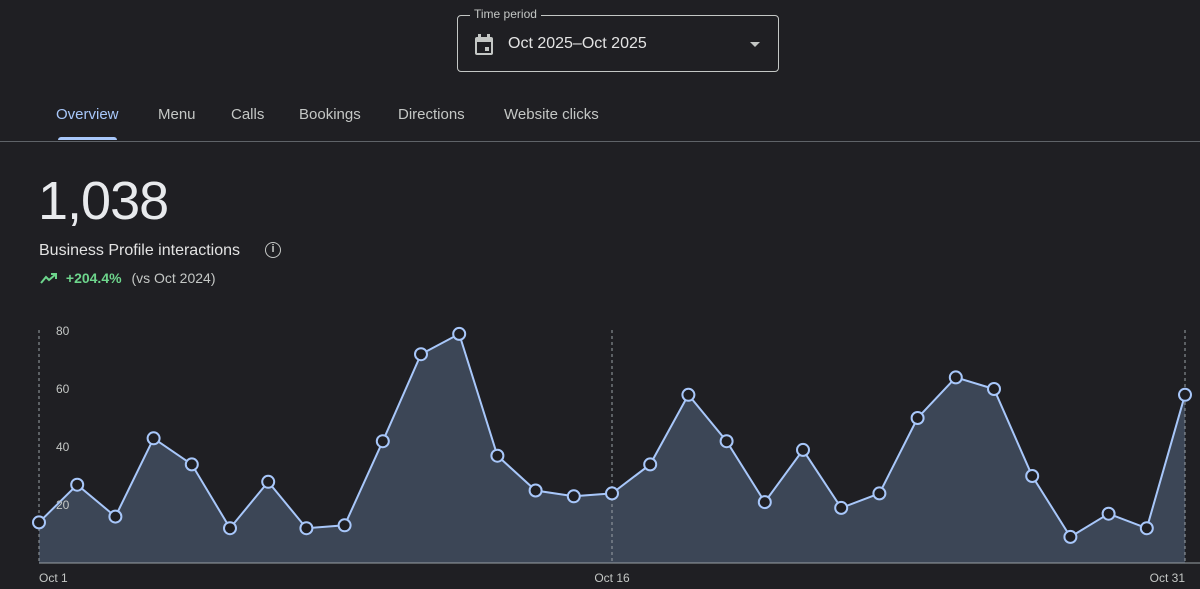  I want to click on tab-overview: Overview, so click(87, 123).